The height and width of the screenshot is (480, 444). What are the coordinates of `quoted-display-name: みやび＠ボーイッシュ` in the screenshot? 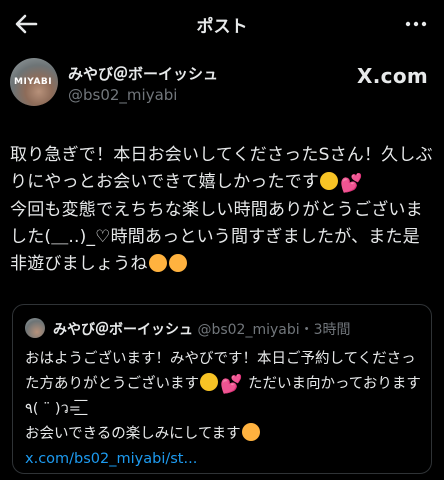 It's located at (123, 330).